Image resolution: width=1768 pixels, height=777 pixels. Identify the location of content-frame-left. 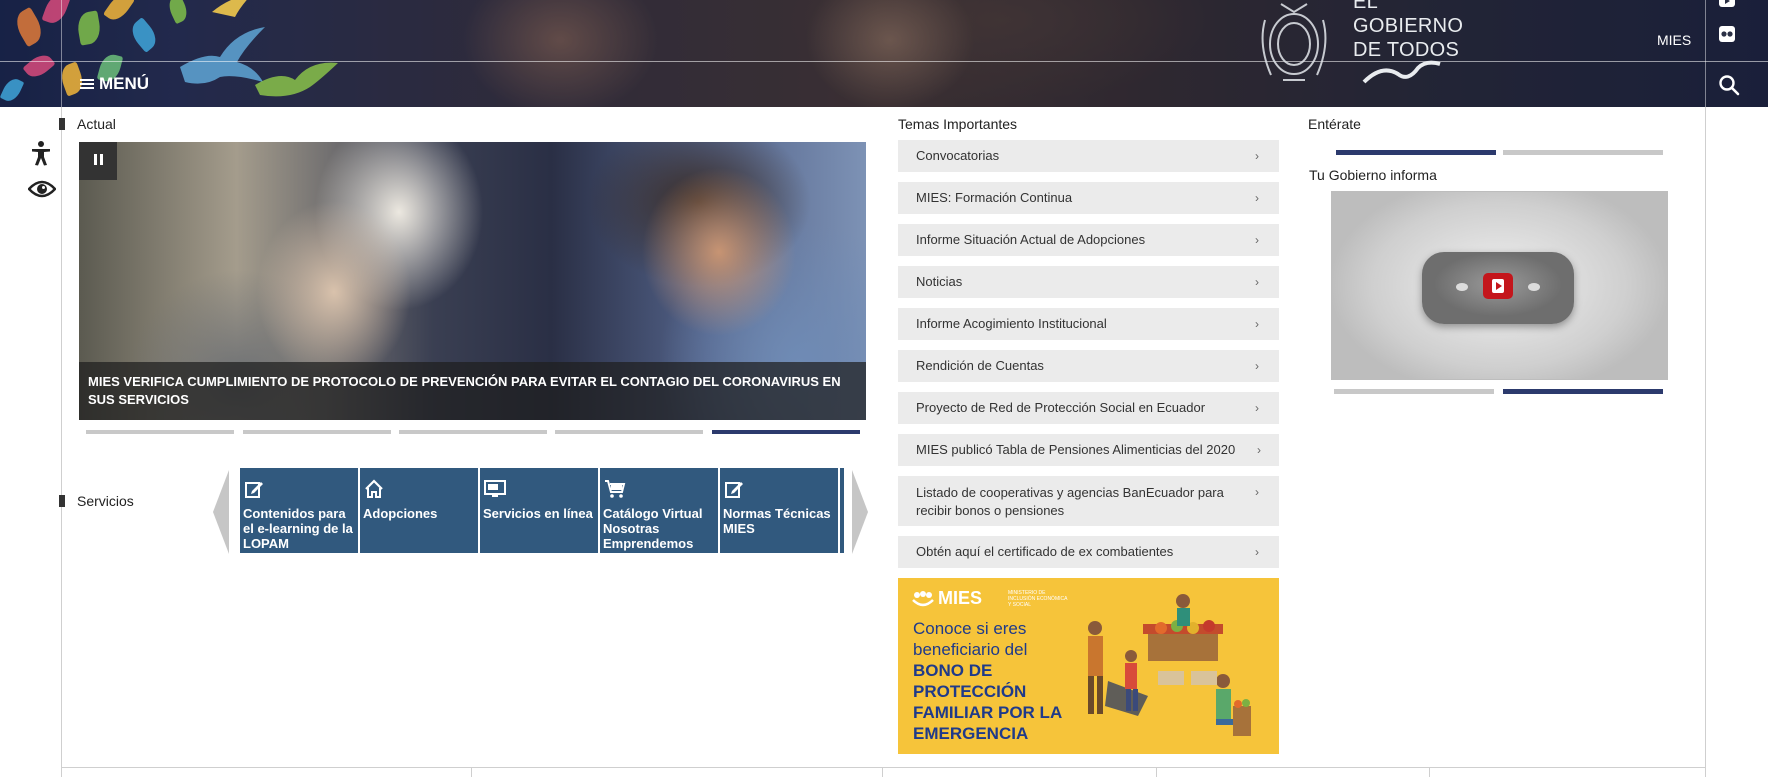
(61, 442).